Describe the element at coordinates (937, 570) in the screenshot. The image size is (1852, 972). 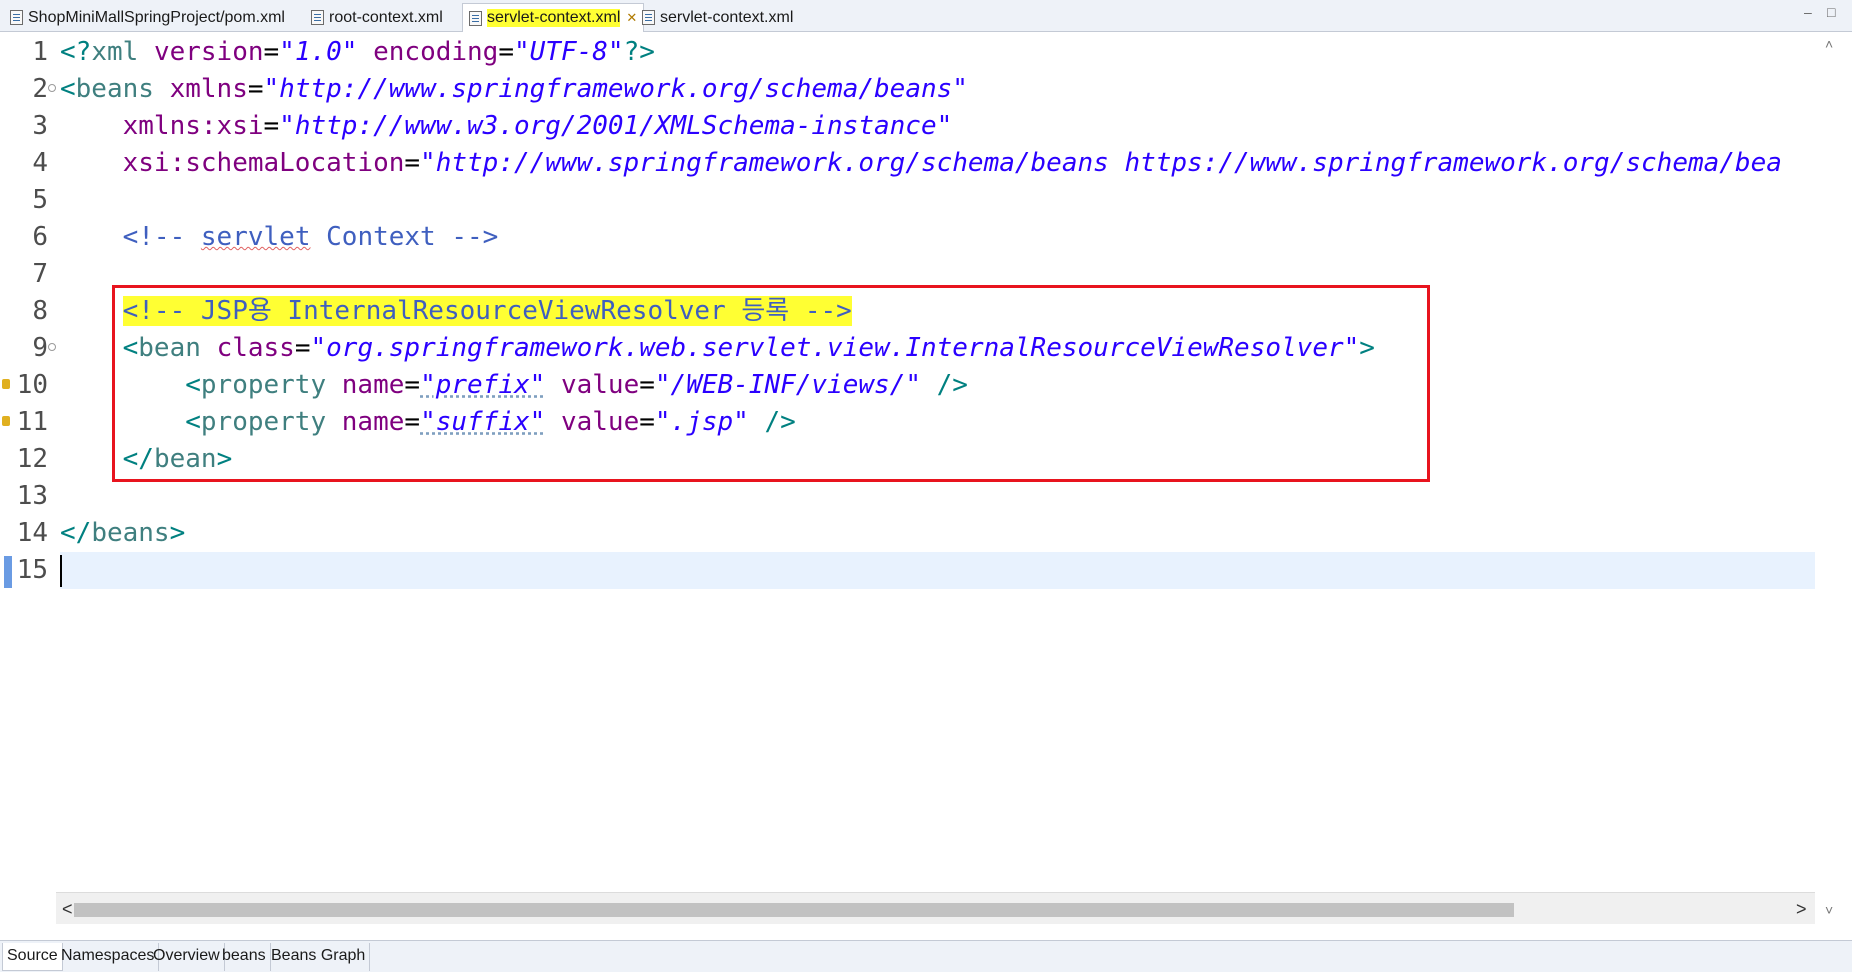
I see `current-line-highlight` at that location.